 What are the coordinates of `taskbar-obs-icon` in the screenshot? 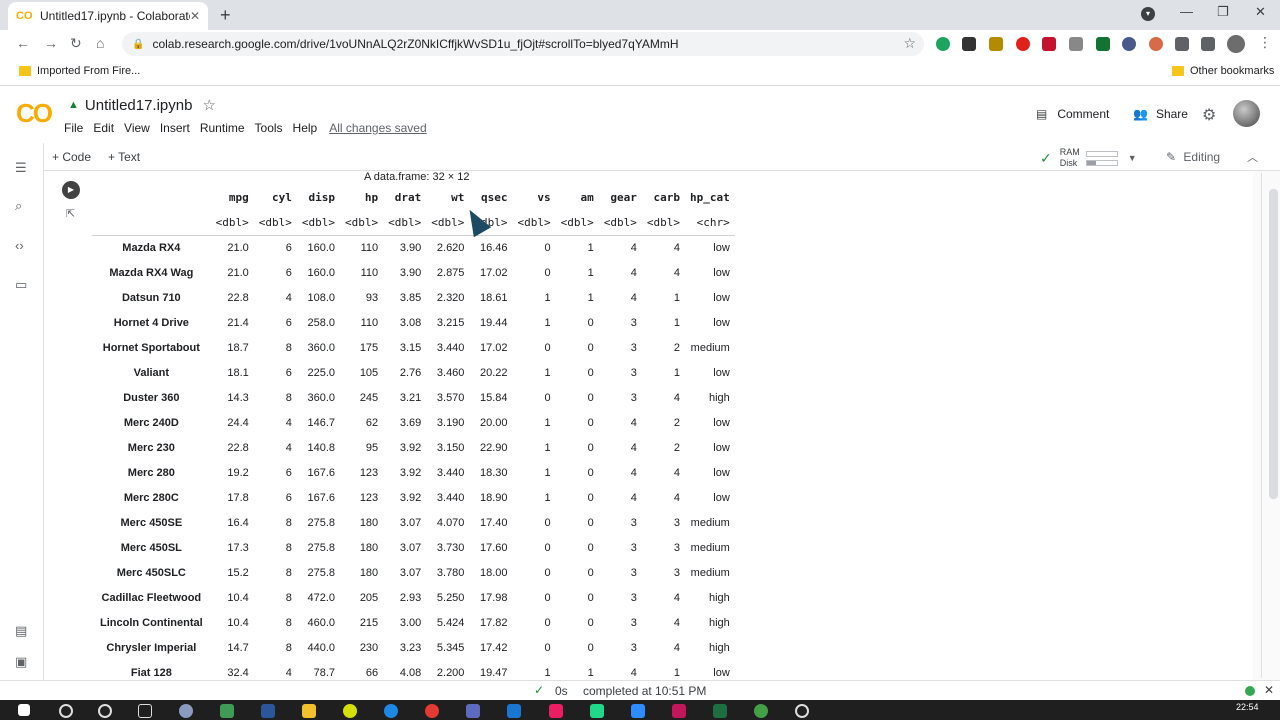 It's located at (802, 711).